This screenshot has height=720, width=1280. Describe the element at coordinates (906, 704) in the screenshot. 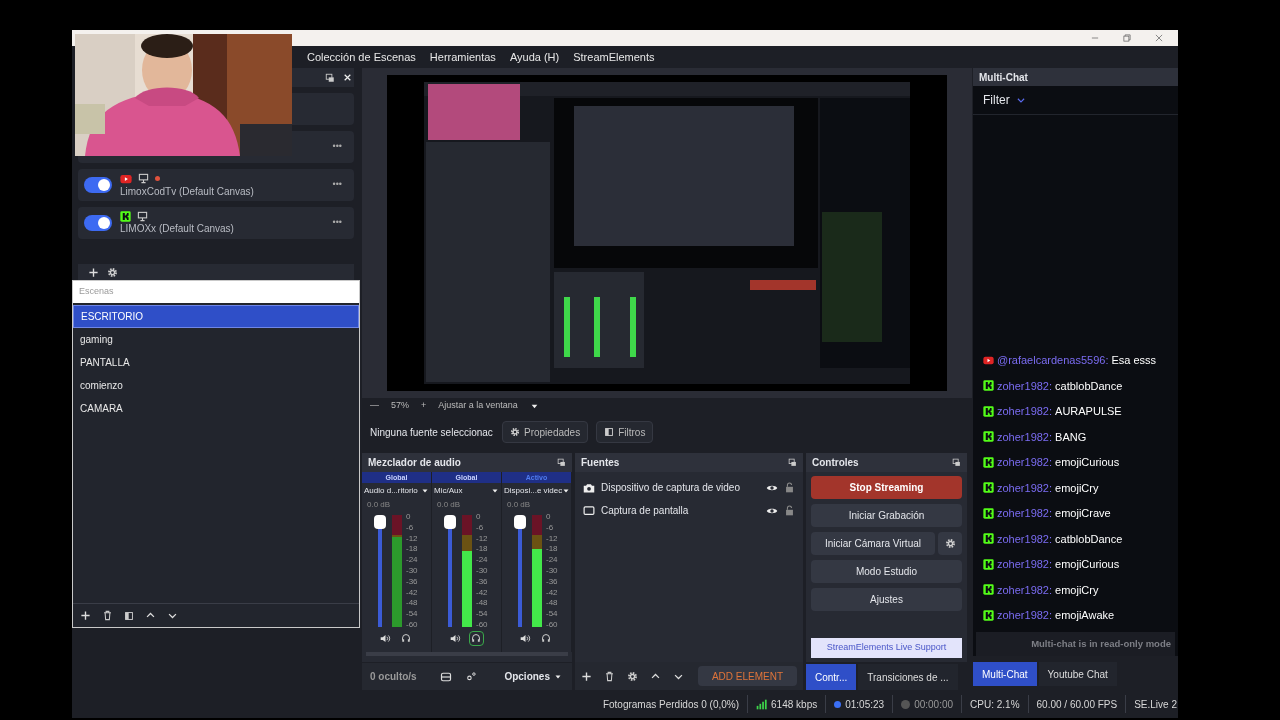

I see `record-indicator` at that location.